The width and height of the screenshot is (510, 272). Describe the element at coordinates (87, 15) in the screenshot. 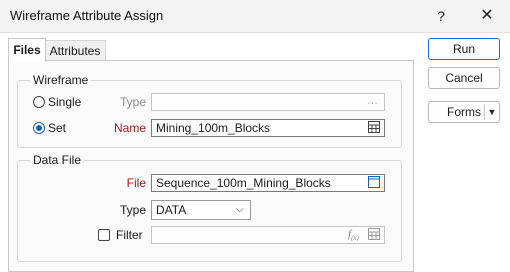

I see `window-title: Wireframe Attribute Assign` at that location.